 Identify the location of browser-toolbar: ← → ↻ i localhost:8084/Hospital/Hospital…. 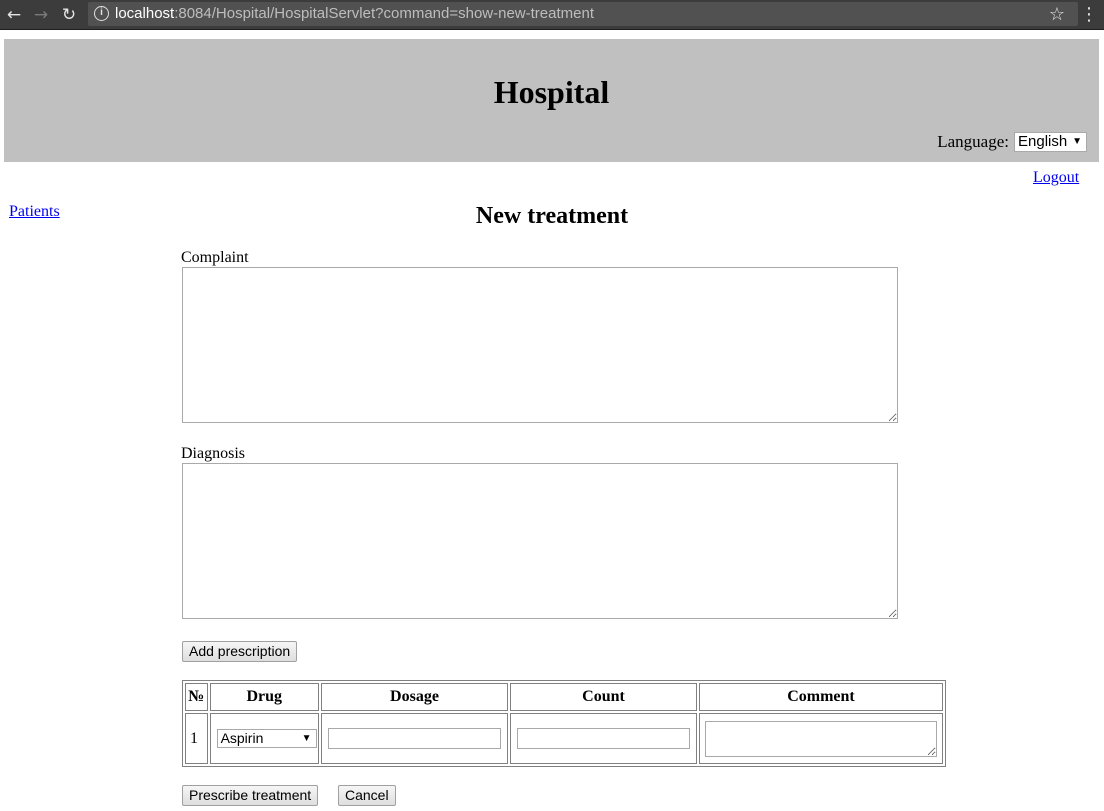
(552, 15).